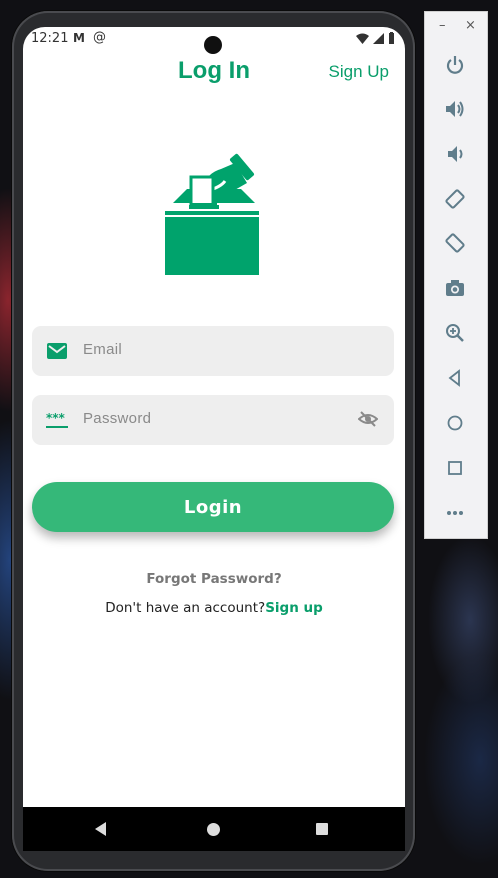 This screenshot has width=498, height=878. What do you see at coordinates (322, 829) in the screenshot?
I see `nav-recents-icon` at bounding box center [322, 829].